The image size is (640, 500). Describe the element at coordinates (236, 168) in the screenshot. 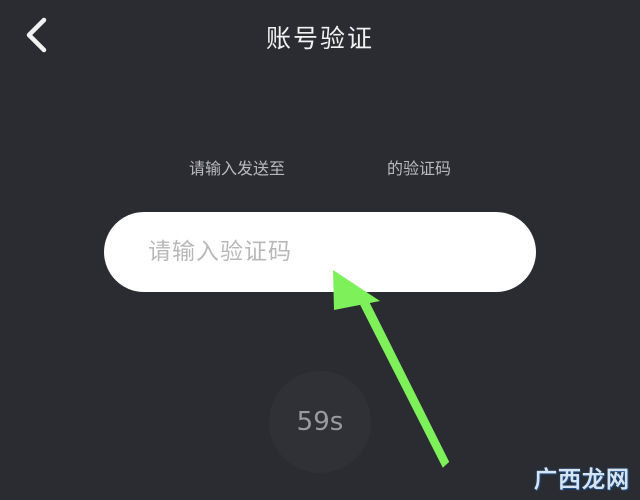

I see `hint-prefix: 请输入发送至` at that location.